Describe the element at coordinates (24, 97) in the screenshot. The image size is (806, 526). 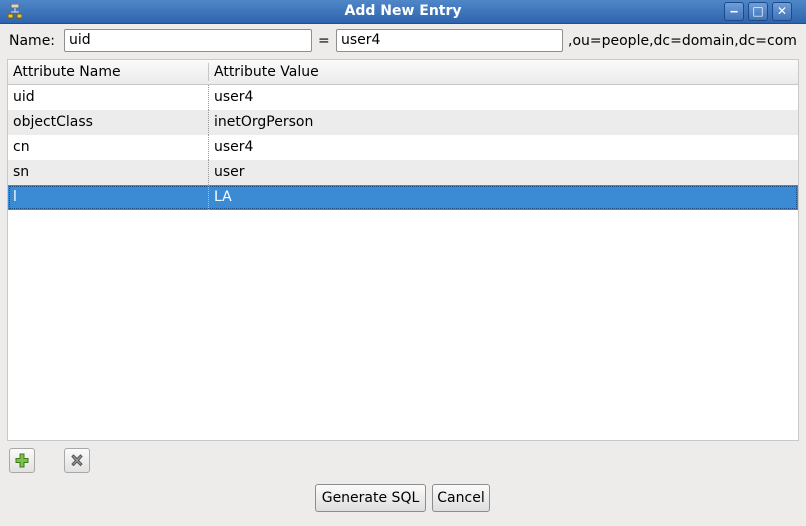
I see `attribute-name-cell: uid` at that location.